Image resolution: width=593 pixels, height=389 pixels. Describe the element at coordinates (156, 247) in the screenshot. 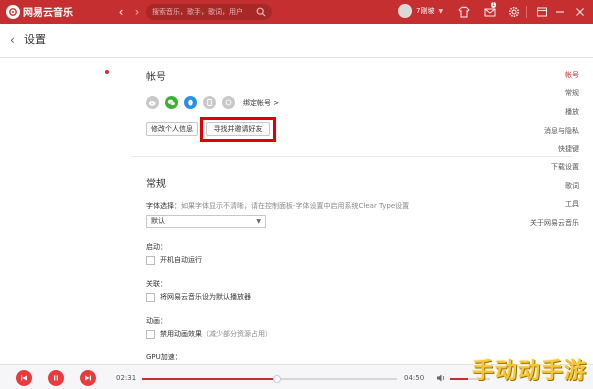

I see `startup-label: 启动：` at that location.